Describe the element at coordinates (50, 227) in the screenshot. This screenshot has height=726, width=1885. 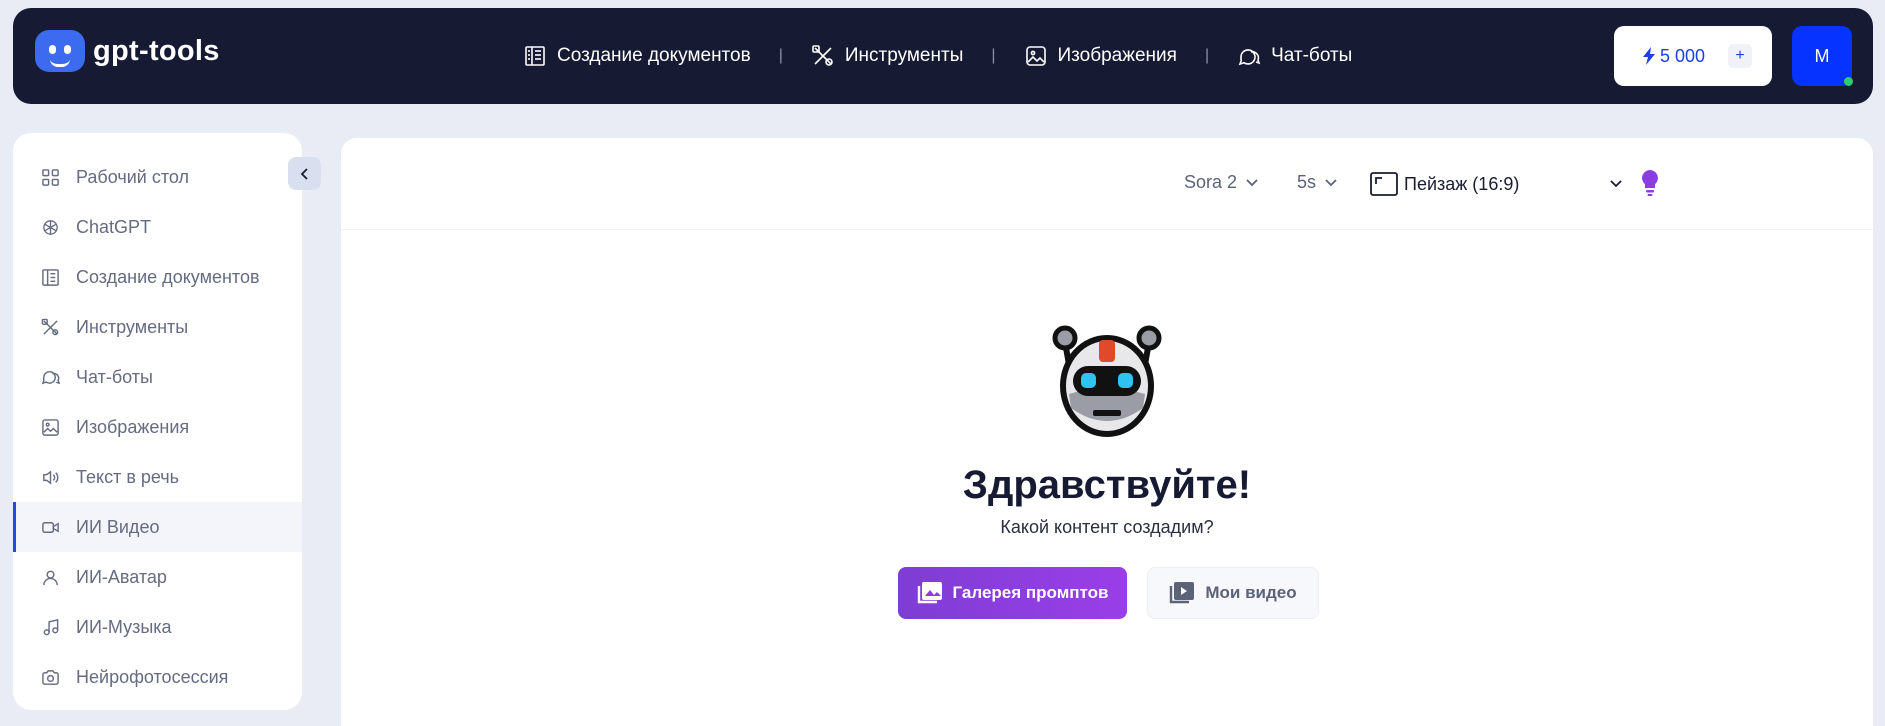
I see `openai-icon` at that location.